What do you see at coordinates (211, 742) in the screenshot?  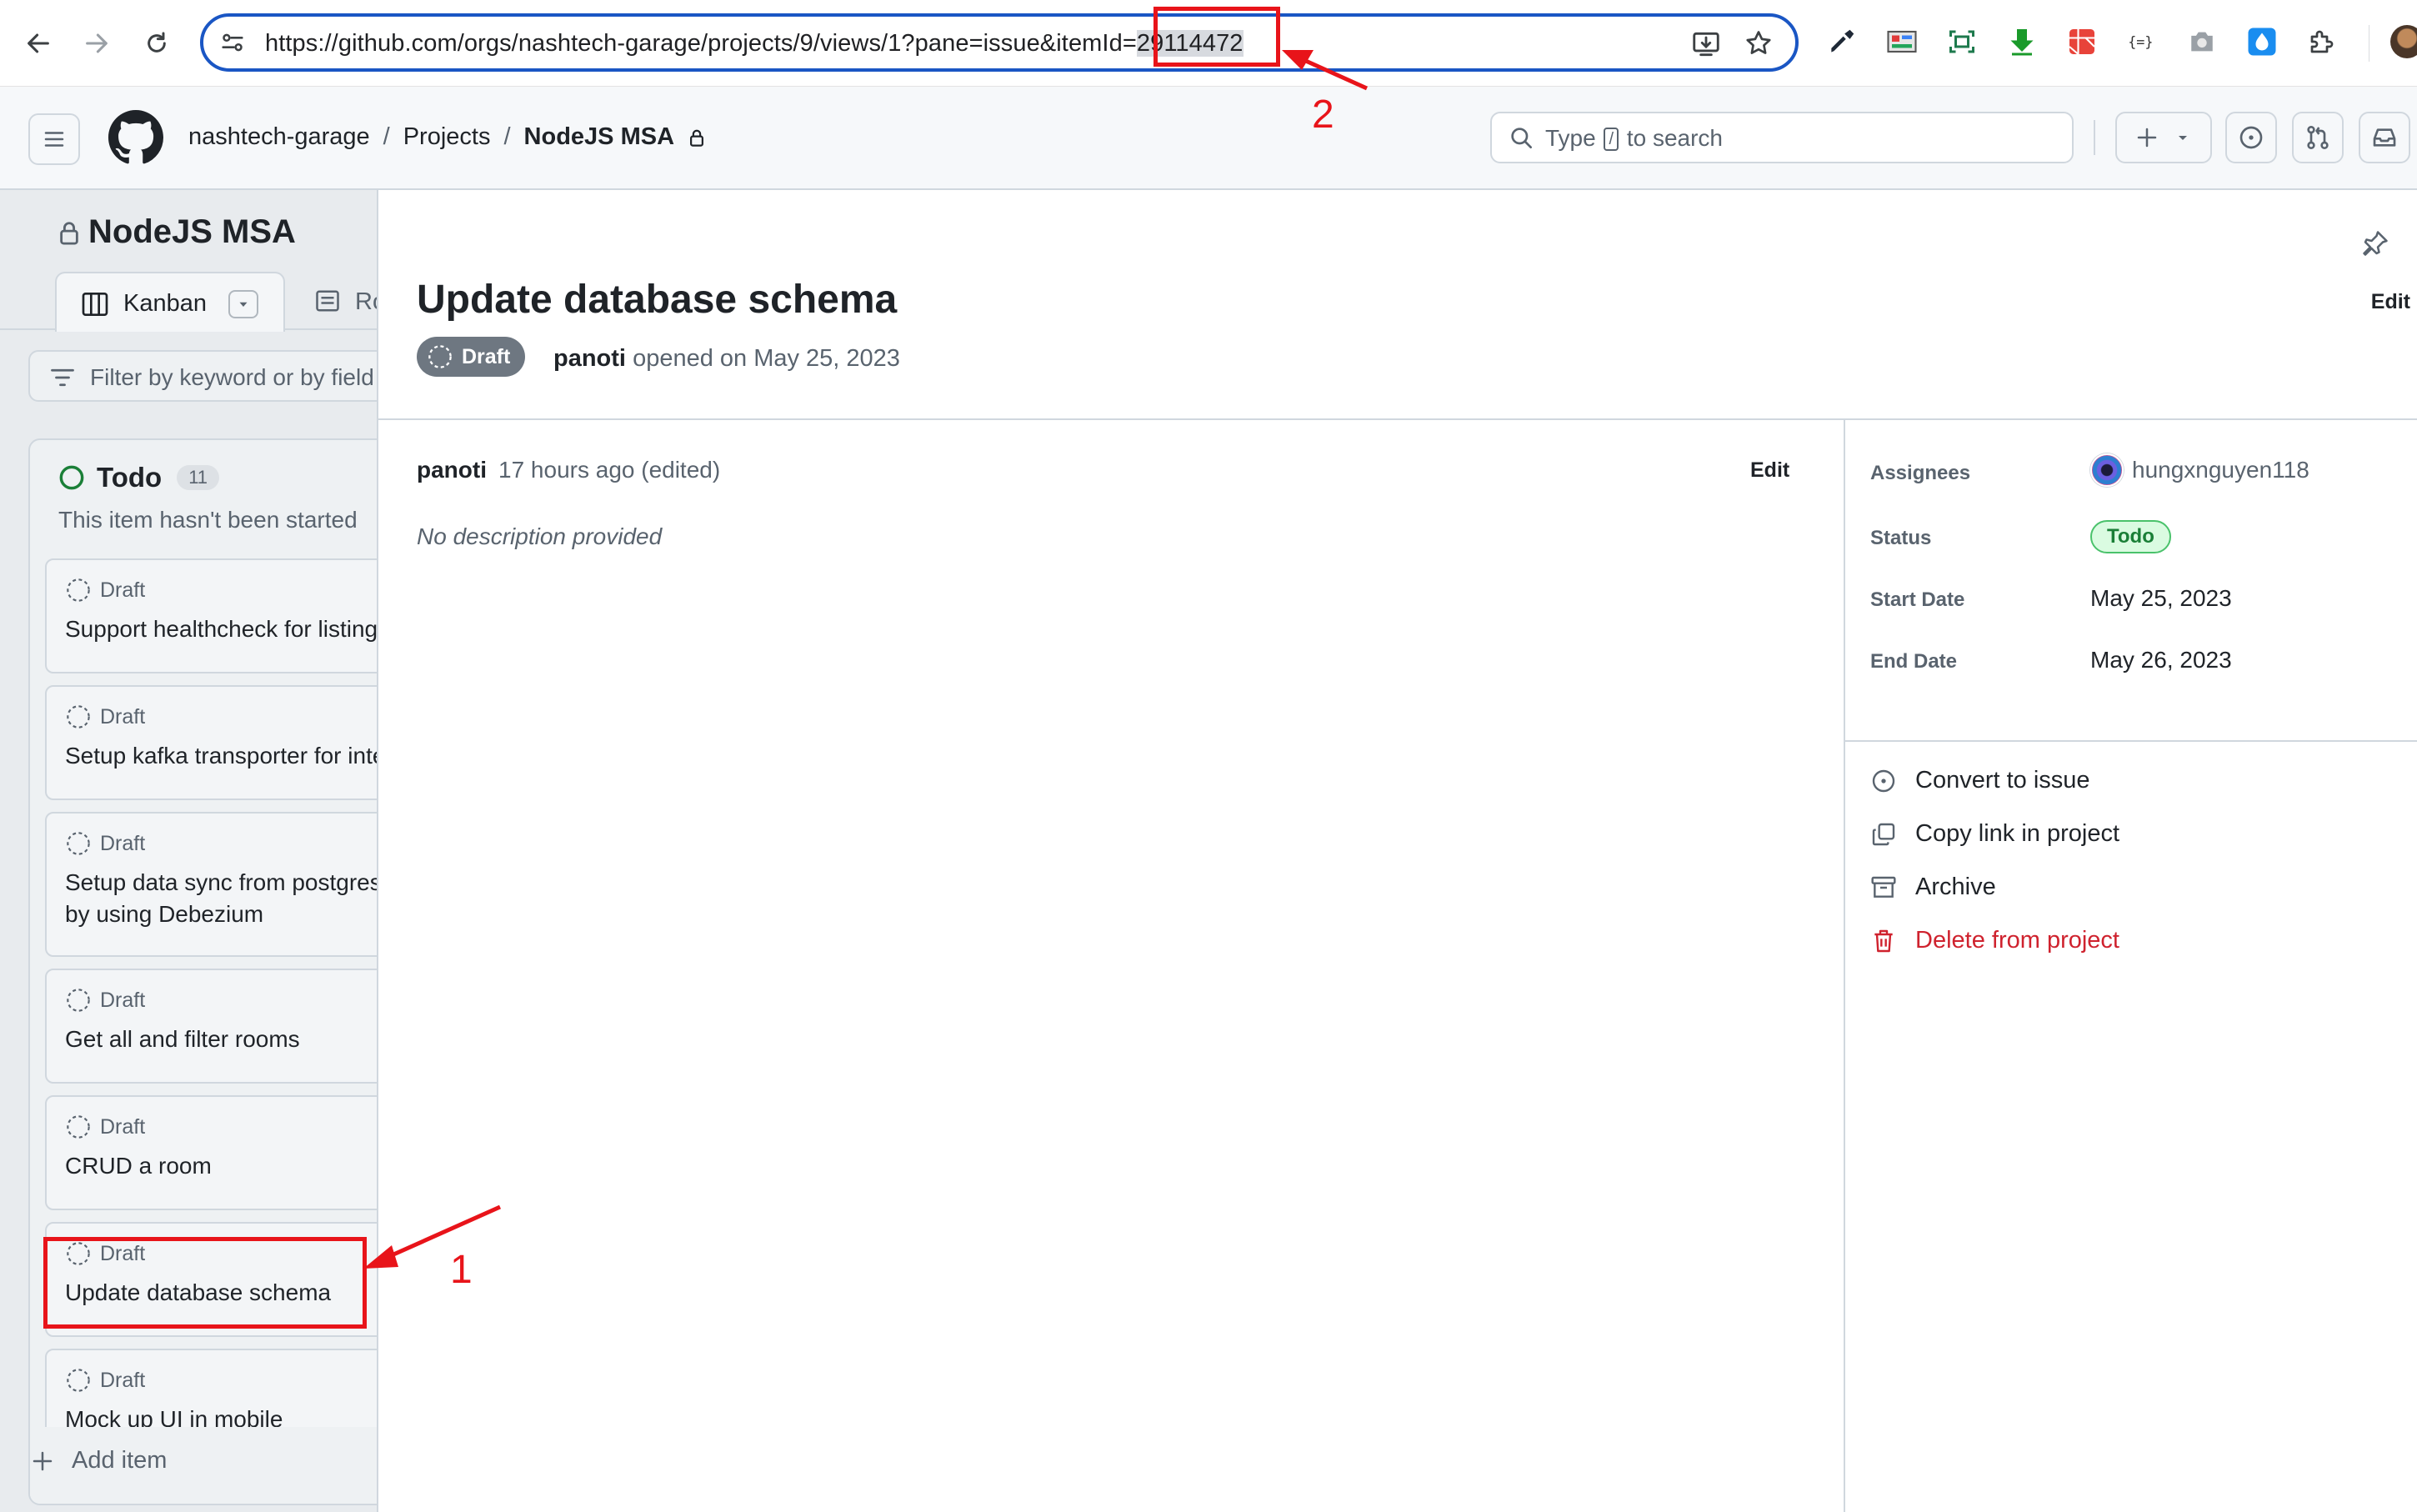 I see `board-card: Draft Setup kafka transporter for inter` at bounding box center [211, 742].